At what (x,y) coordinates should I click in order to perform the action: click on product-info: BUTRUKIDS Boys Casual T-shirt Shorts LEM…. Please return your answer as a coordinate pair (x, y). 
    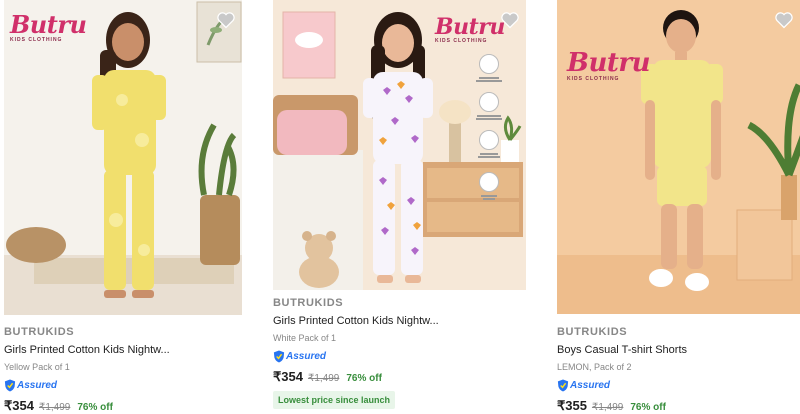
    Looking at the image, I should click on (678, 370).